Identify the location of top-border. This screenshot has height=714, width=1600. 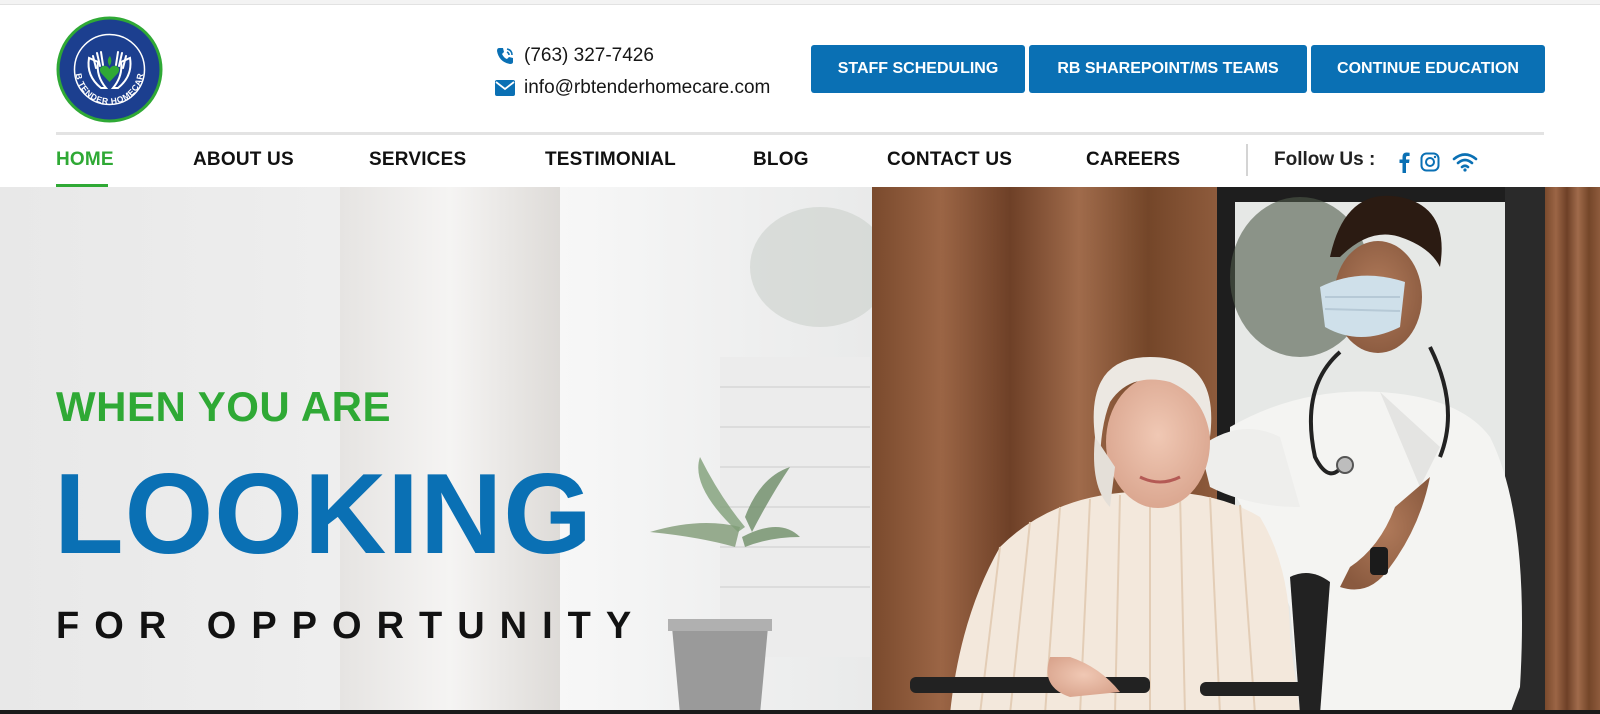
(800, 2).